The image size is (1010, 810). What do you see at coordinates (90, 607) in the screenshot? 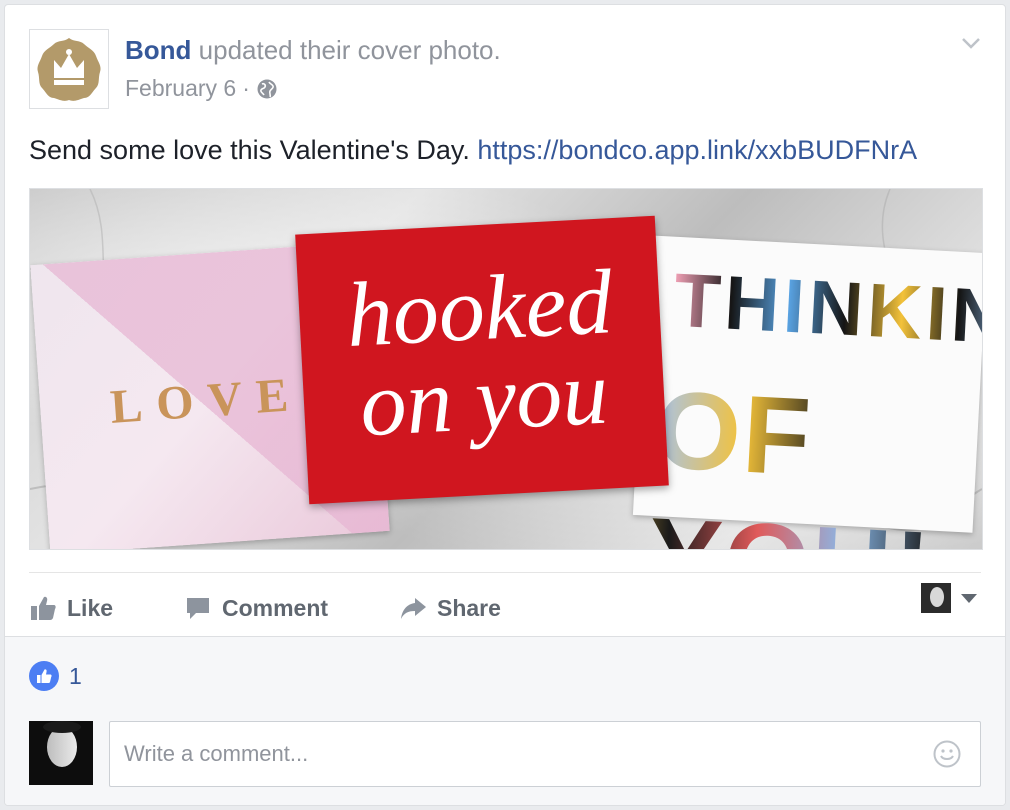
I see `like-label: Like` at bounding box center [90, 607].